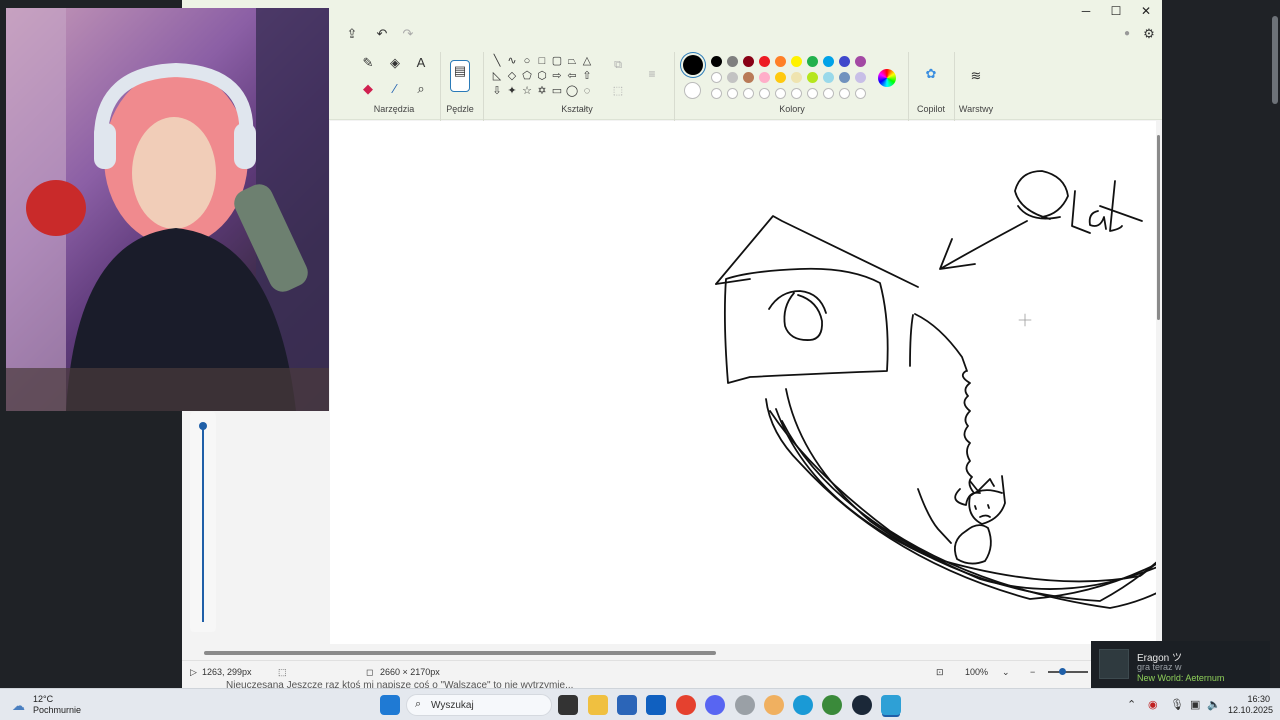 The height and width of the screenshot is (720, 1280). I want to click on arrow-left-shape-icon: ⇦, so click(572, 76).